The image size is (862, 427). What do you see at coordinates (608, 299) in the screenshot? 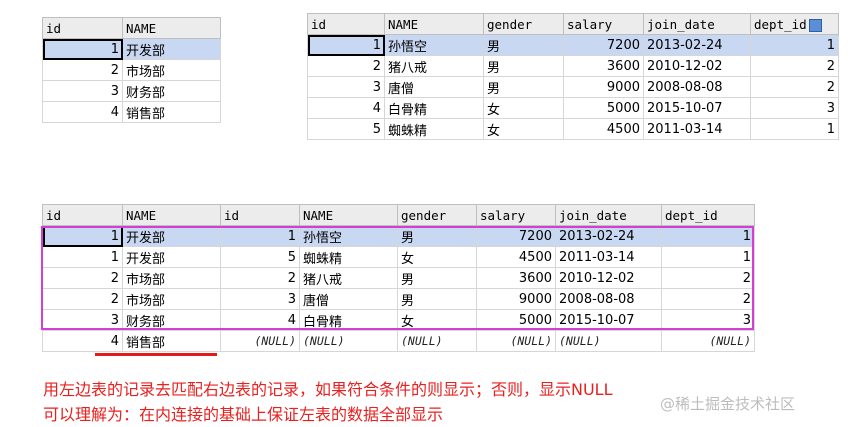
I see `join-date-cell: 2008-08-08` at bounding box center [608, 299].